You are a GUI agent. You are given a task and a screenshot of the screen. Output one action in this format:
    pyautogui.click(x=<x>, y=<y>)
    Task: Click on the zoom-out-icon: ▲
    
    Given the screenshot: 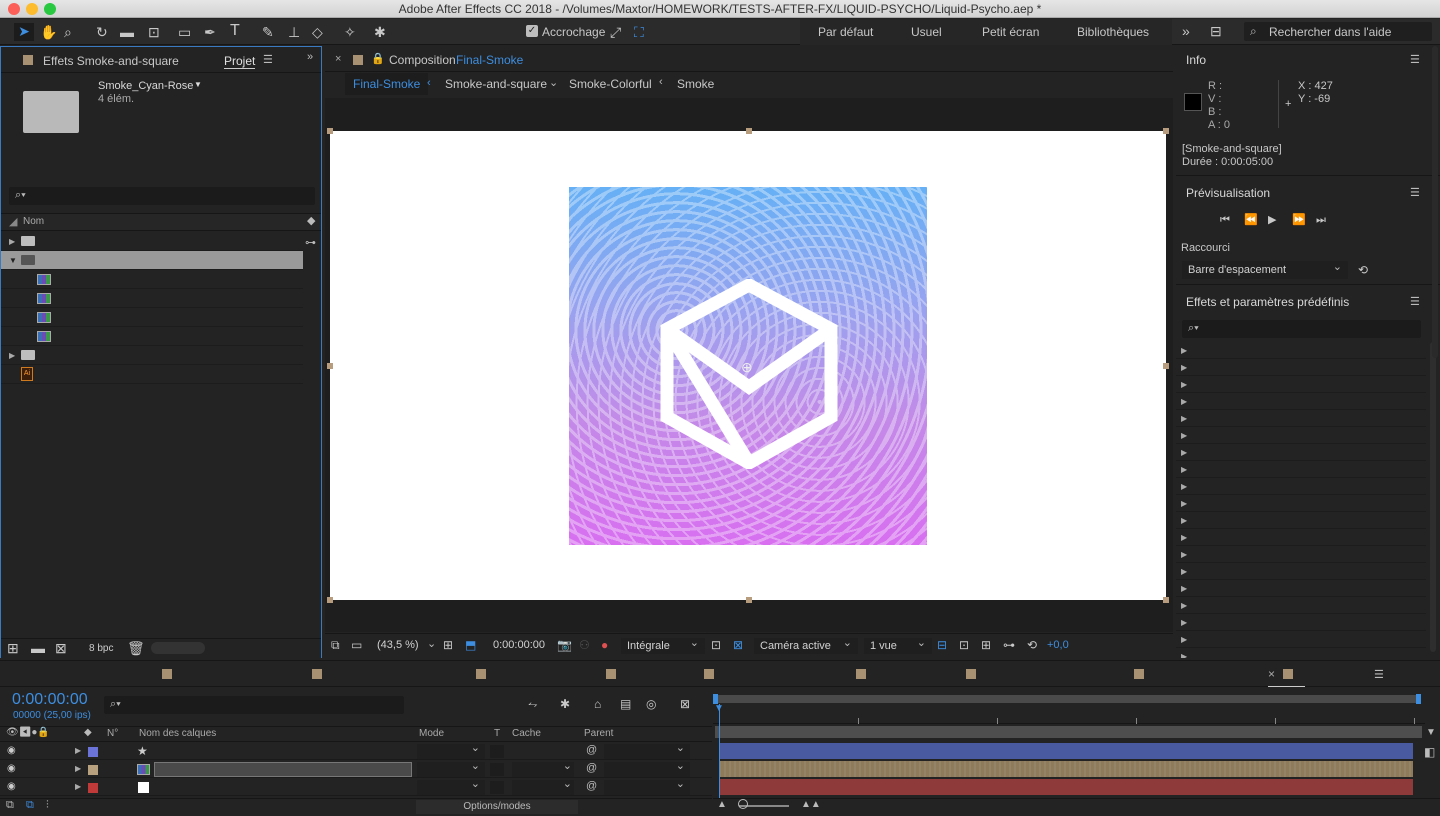 What is the action you would take?
    pyautogui.click(x=722, y=804)
    